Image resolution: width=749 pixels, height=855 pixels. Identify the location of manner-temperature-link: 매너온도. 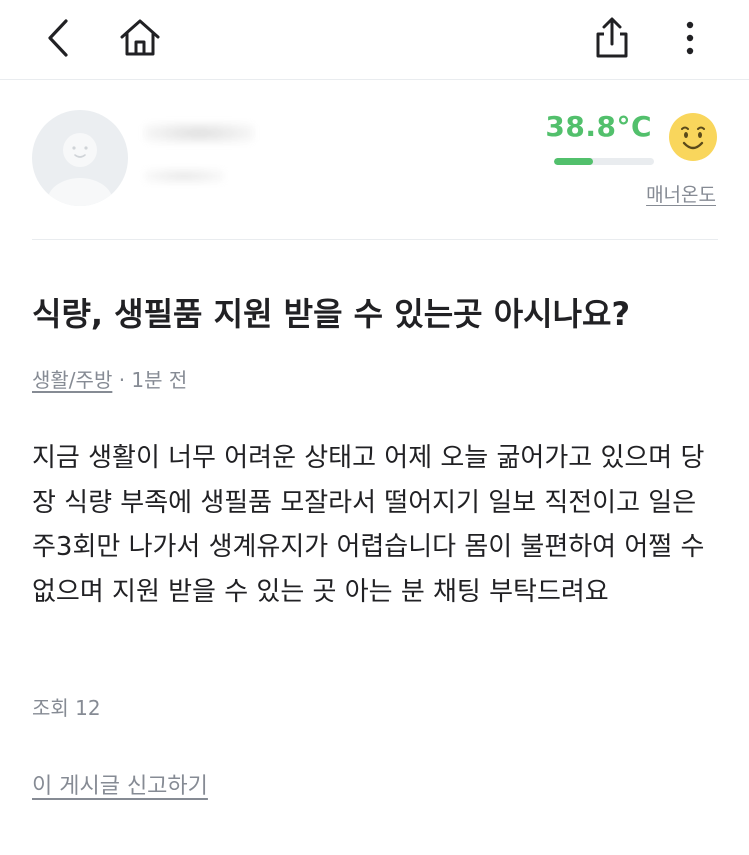
(681, 193).